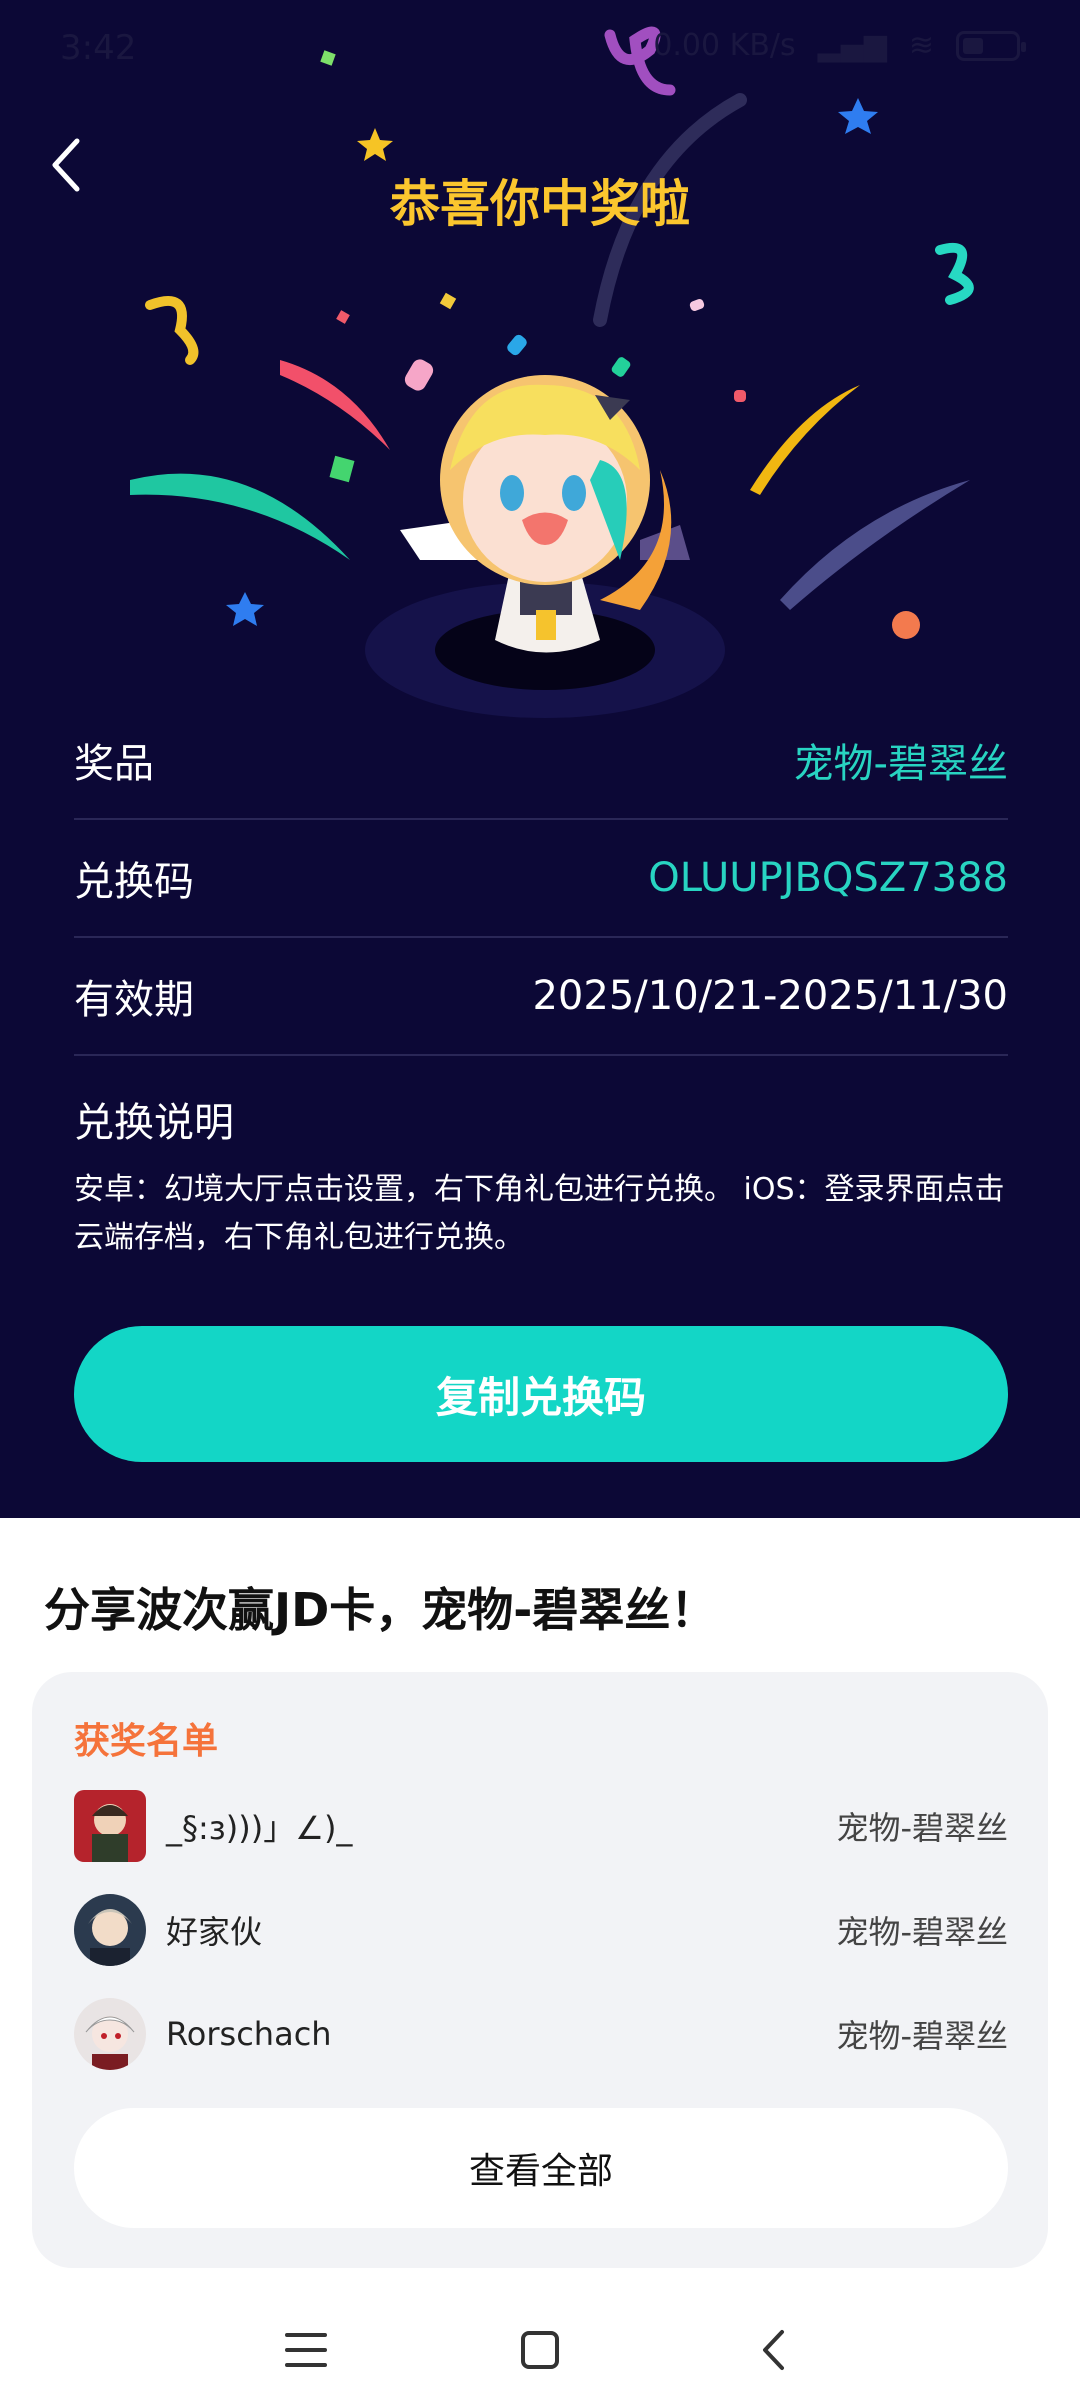 The image size is (1080, 2400). Describe the element at coordinates (154, 1123) in the screenshot. I see `instructions-title: 兑换说明` at that location.